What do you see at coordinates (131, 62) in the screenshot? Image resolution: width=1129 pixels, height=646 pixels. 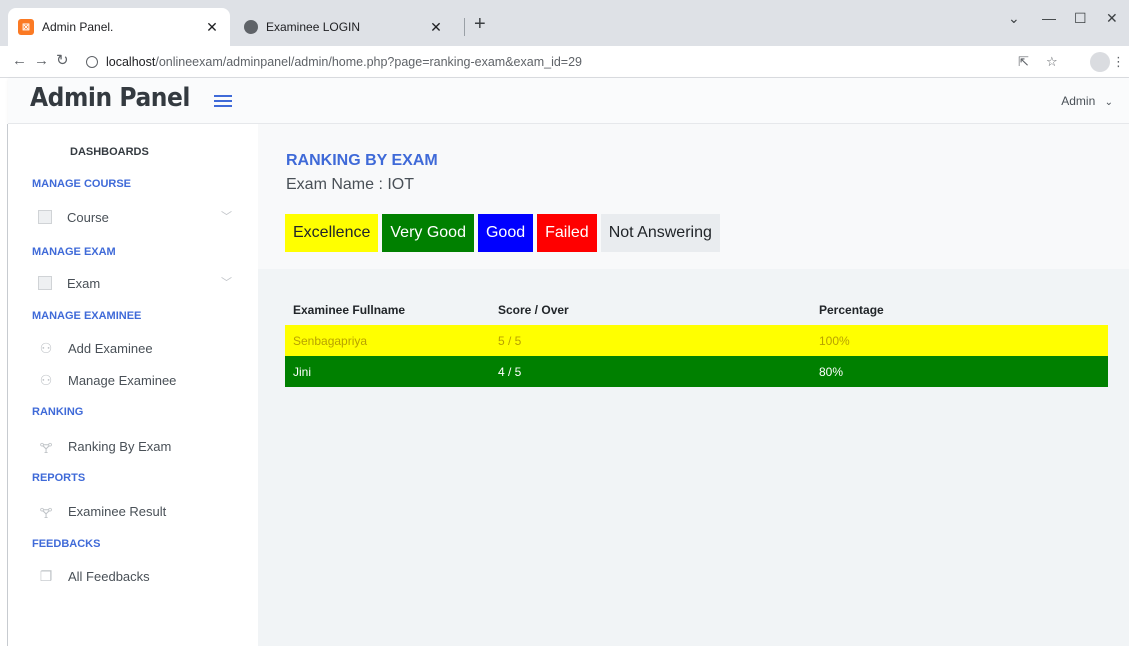 I see `url-host: localhost` at bounding box center [131, 62].